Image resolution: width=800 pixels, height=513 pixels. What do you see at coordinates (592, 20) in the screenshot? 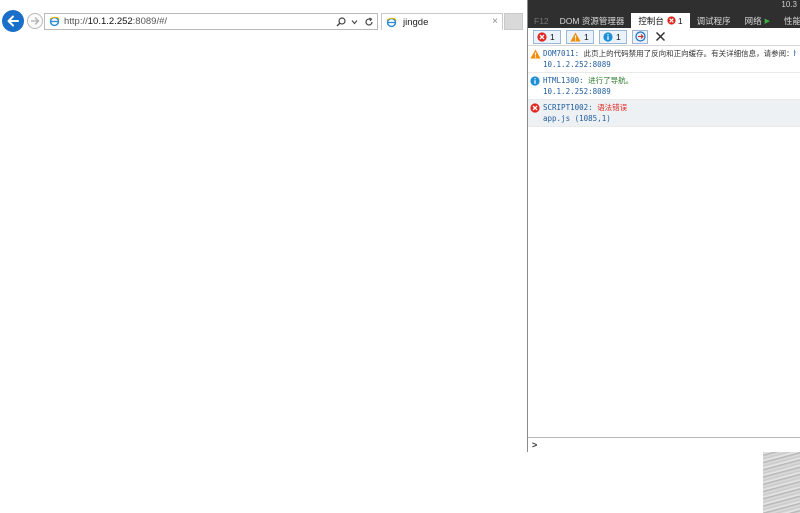
I see `tab-dom-explorer: DOM 资源管理器` at bounding box center [592, 20].